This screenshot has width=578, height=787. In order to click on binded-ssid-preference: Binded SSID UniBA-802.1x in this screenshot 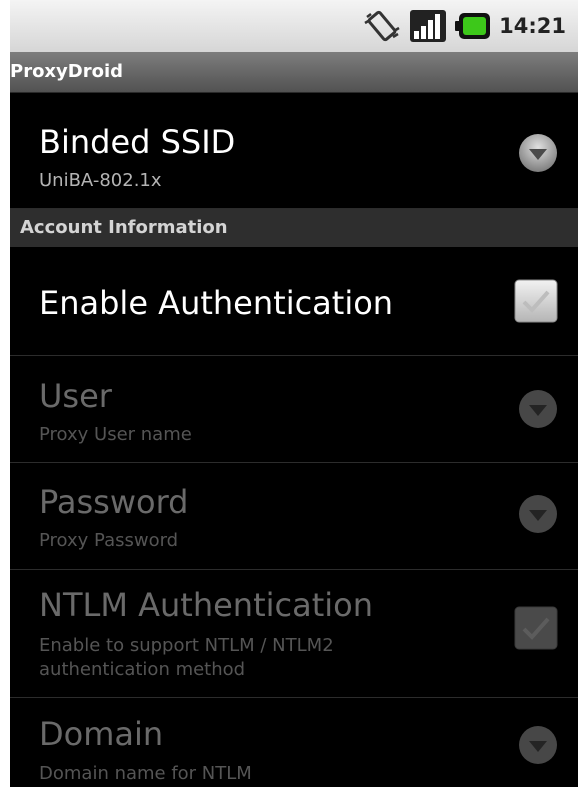, I will do `click(294, 155)`.